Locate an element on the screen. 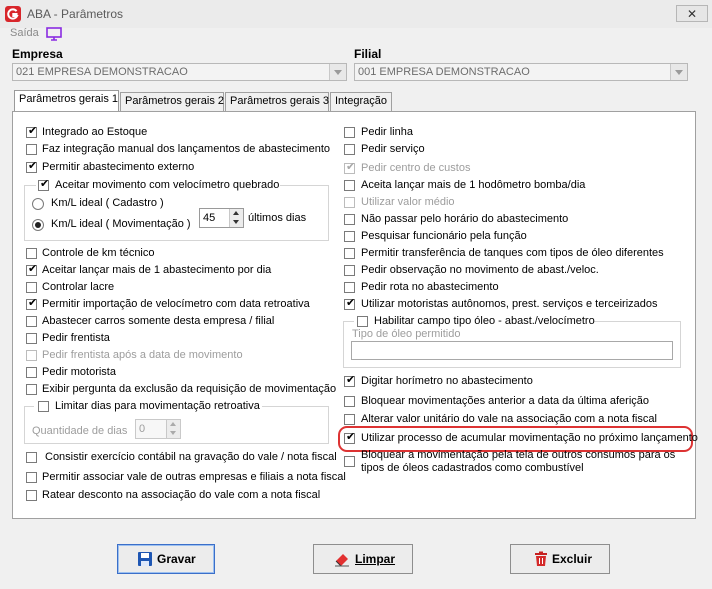 Image resolution: width=712 pixels, height=589 pixels. integrado-checkbox: ✔ is located at coordinates (31, 131).